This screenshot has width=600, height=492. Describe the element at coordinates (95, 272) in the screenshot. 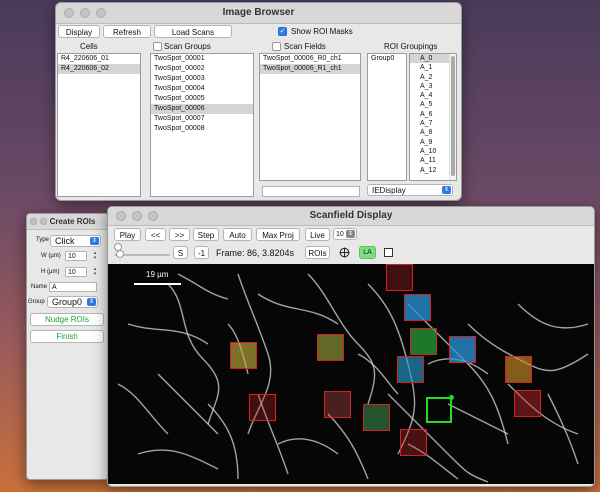

I see `height-stepper: ▴ ▾` at that location.